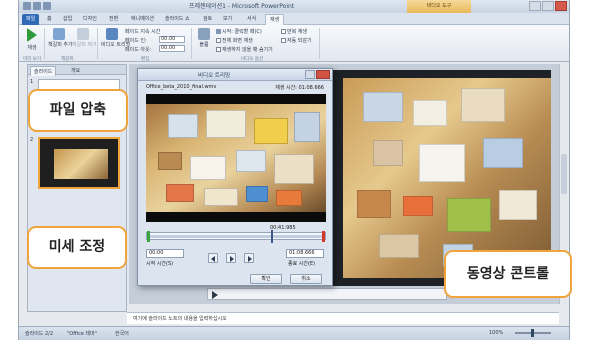 The width and height of the screenshot is (589, 340). What do you see at coordinates (297, 32) in the screenshot?
I see `loop-label: 반복 재생` at bounding box center [297, 32].